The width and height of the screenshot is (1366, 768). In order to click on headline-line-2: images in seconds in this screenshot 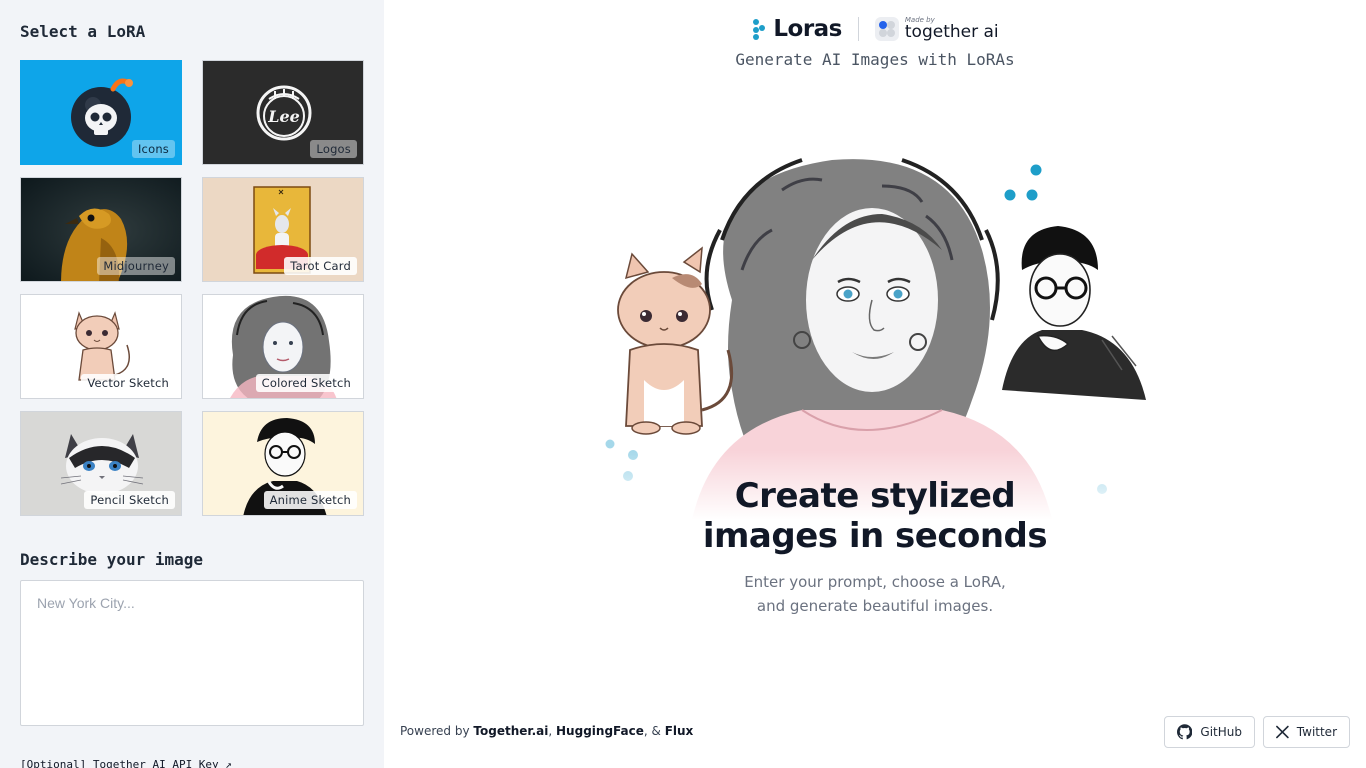, I will do `click(875, 536)`.